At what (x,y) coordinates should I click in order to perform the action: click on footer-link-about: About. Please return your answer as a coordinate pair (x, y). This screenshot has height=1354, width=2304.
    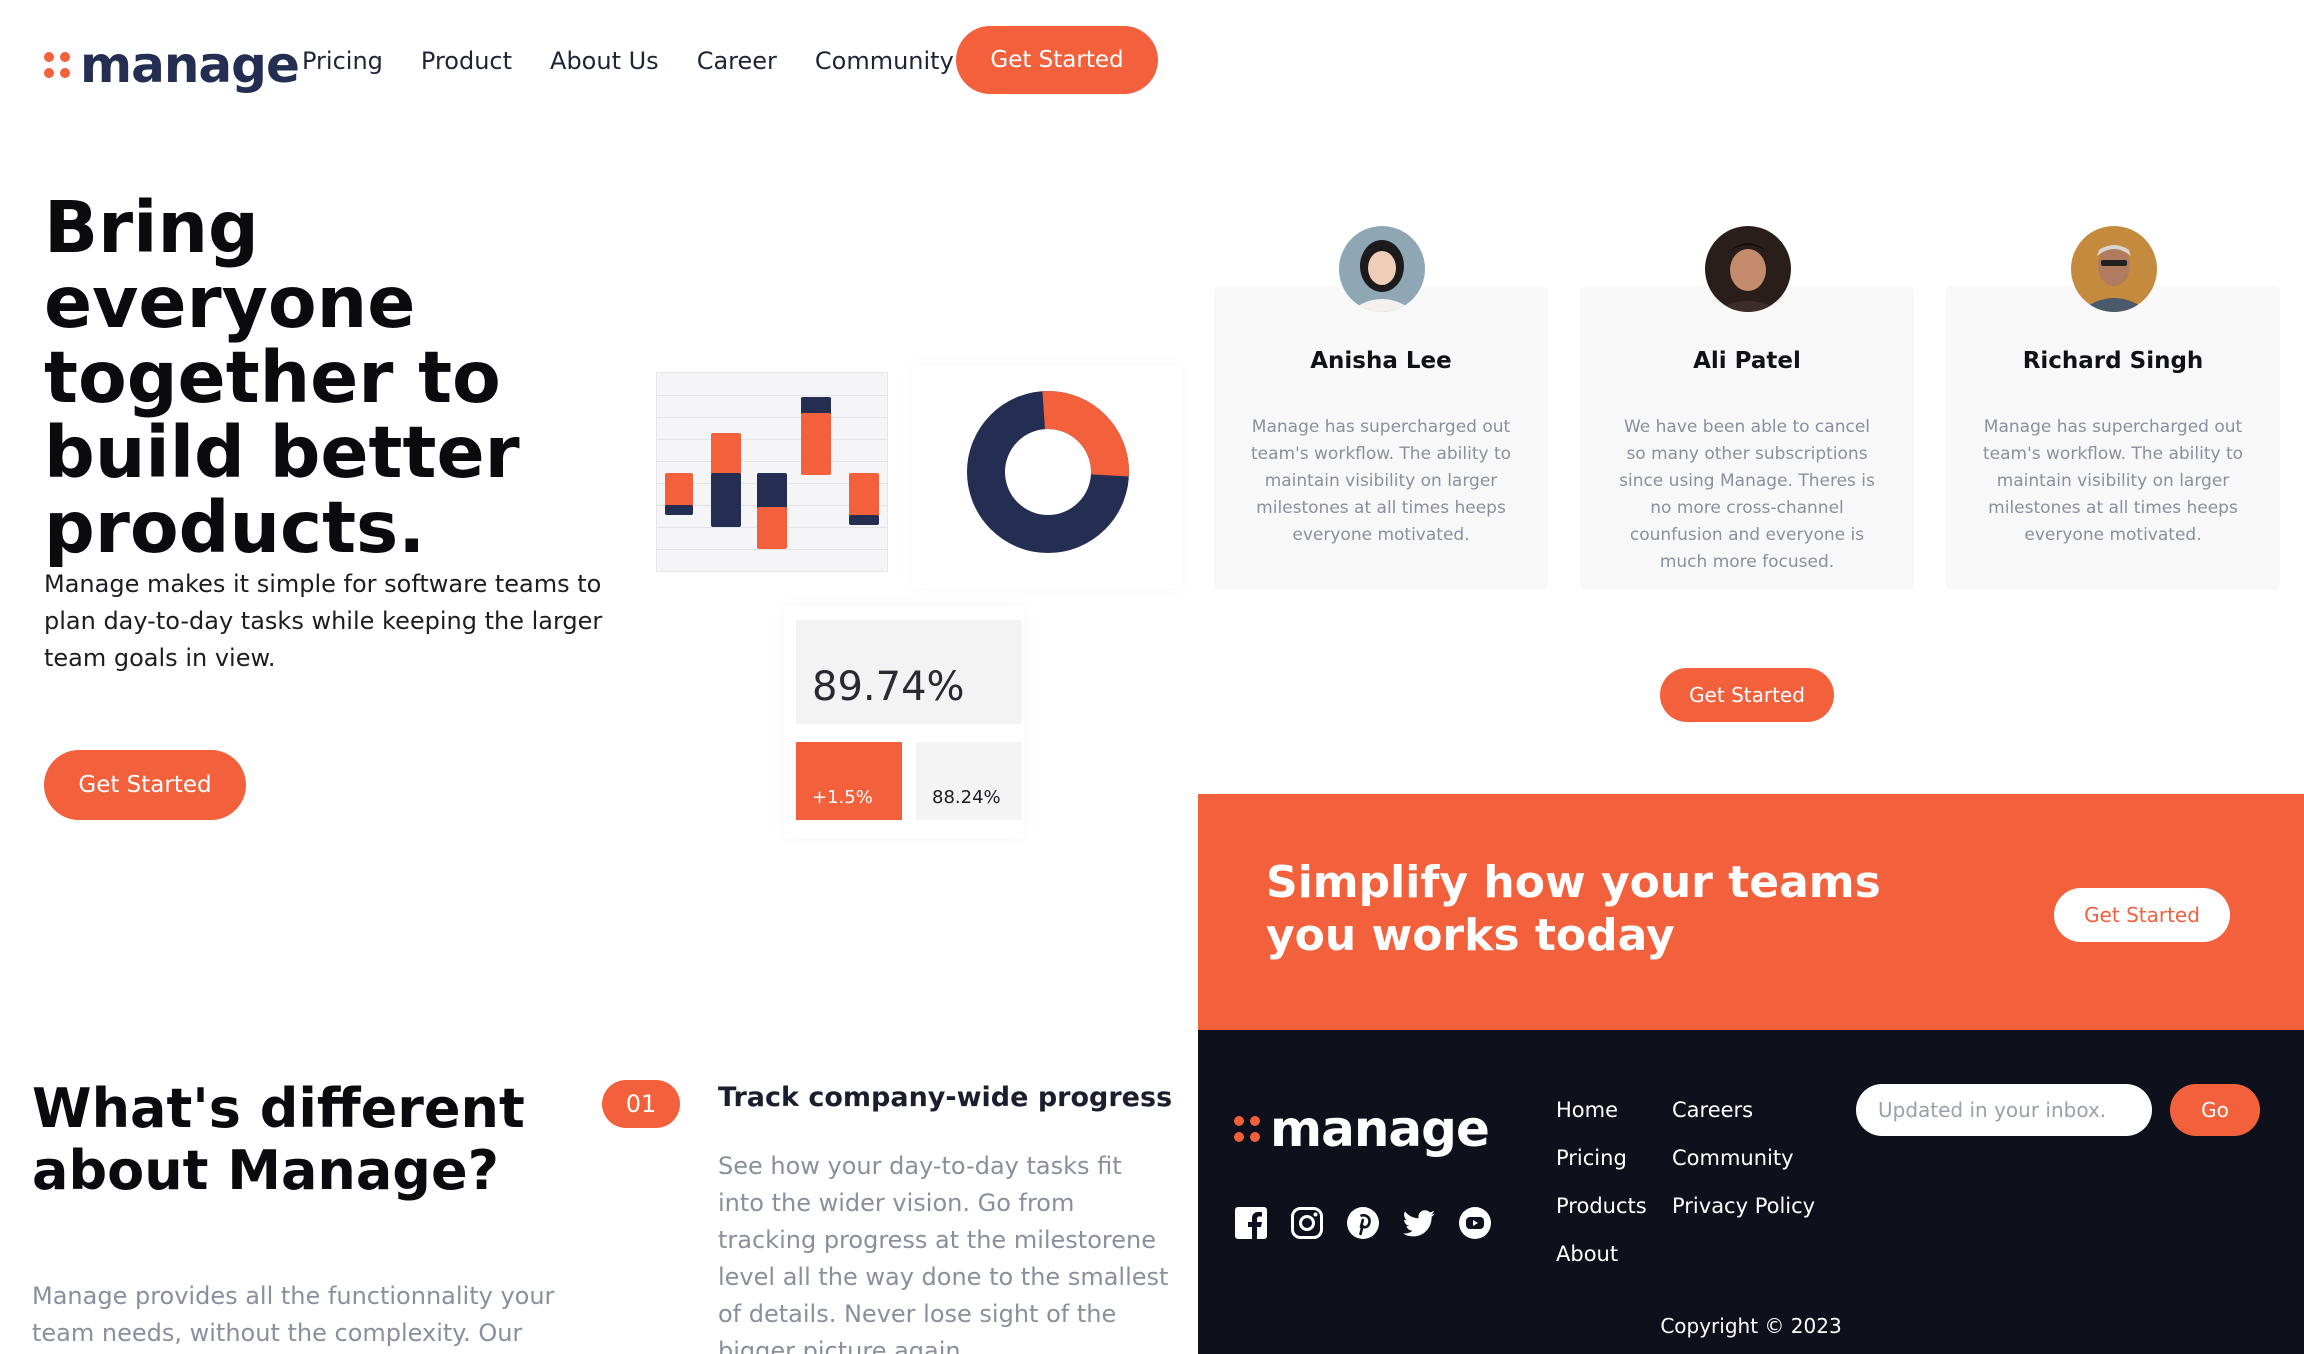
    Looking at the image, I should click on (1601, 1254).